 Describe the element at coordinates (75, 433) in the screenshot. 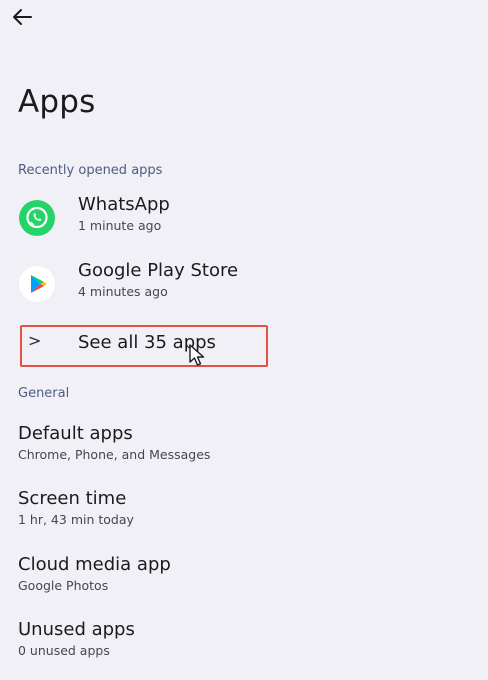

I see `setting-title: Default apps` at that location.